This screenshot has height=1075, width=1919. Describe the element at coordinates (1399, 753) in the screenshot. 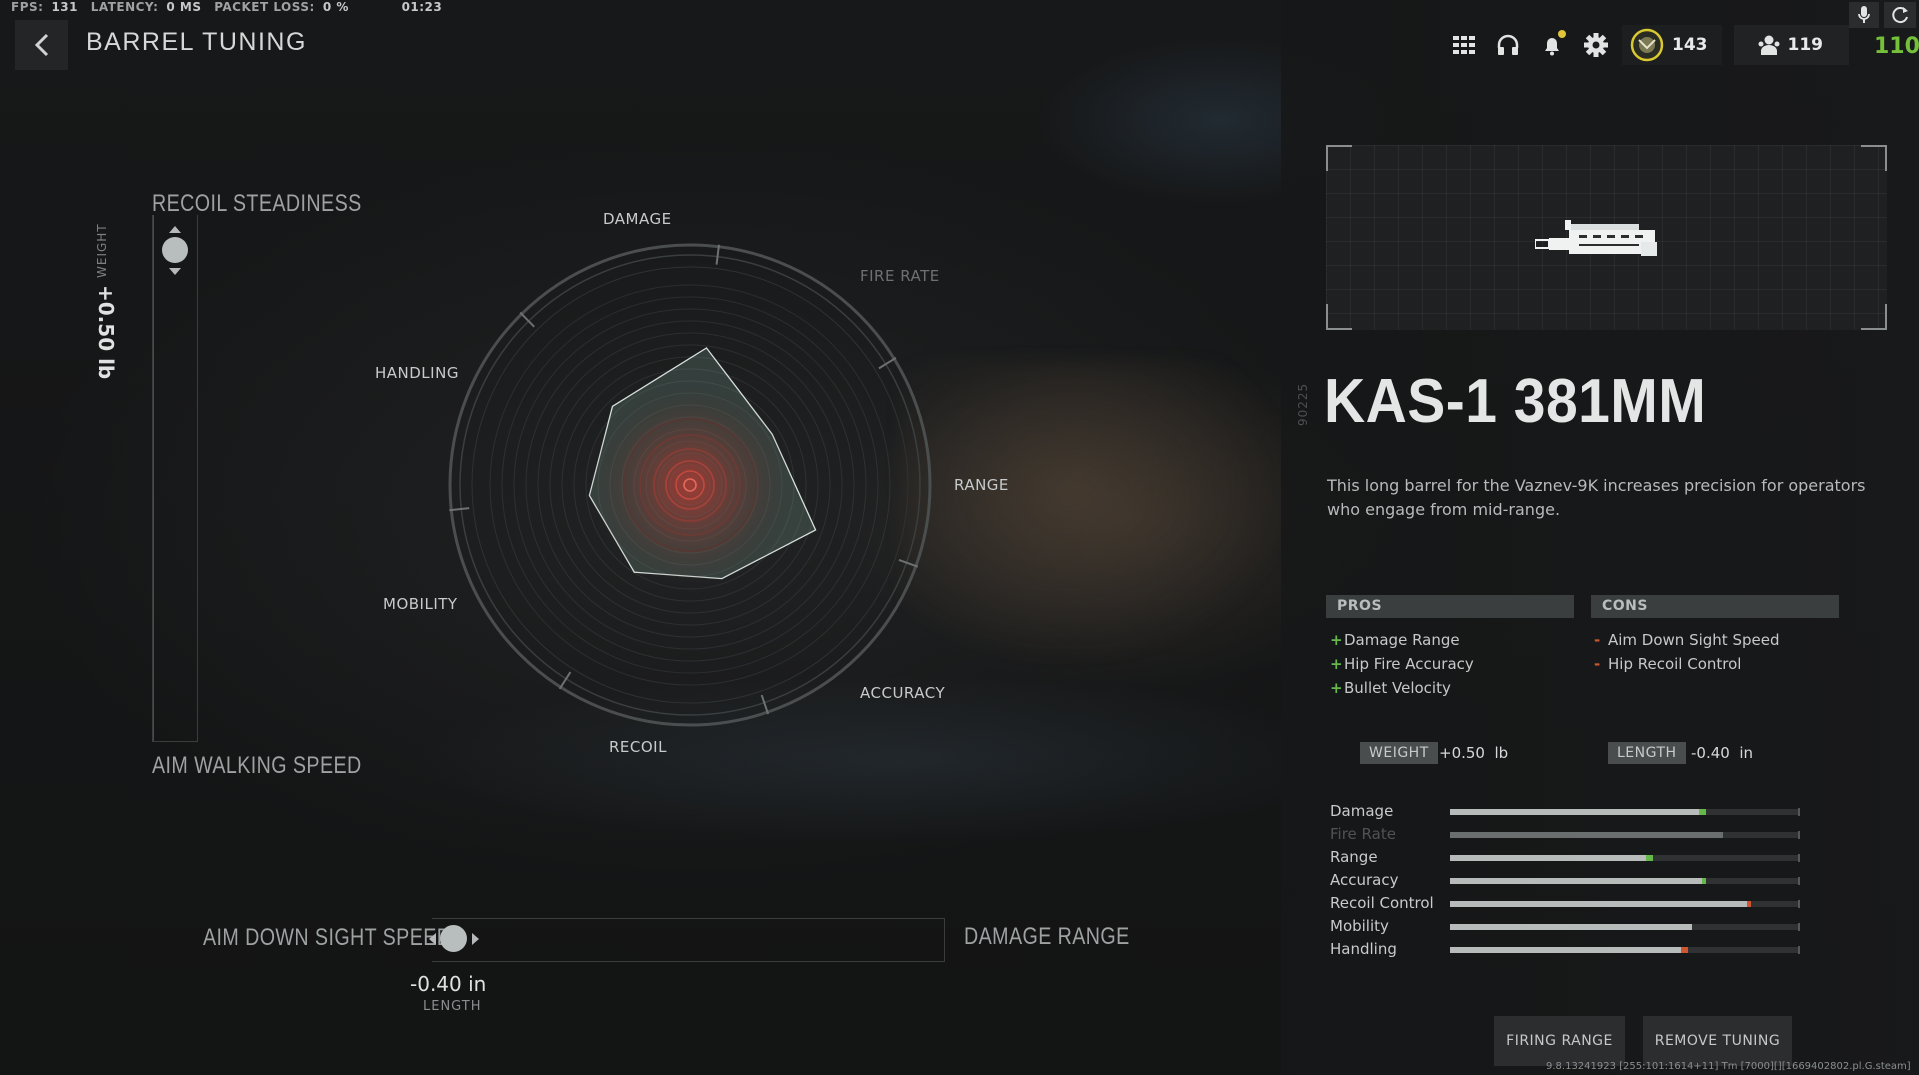

I see `weight-tag: WEIGHT` at that location.